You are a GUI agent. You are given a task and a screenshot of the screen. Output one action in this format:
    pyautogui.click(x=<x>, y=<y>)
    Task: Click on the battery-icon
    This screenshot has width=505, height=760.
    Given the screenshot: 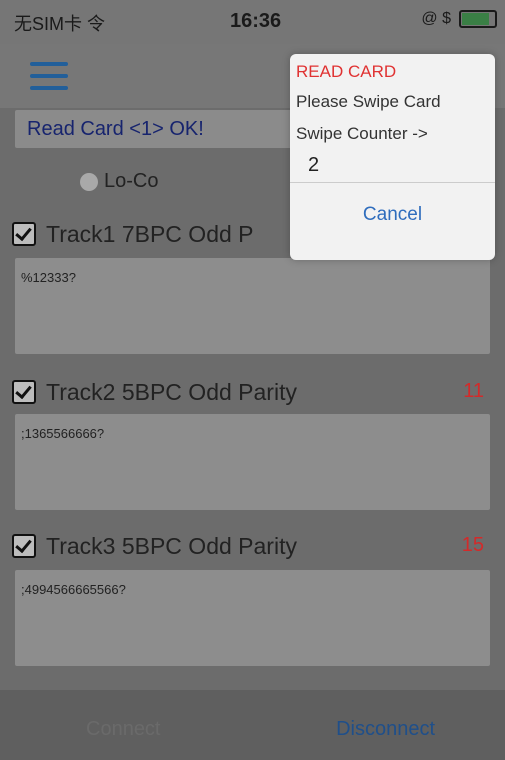 What is the action you would take?
    pyautogui.click(x=478, y=19)
    